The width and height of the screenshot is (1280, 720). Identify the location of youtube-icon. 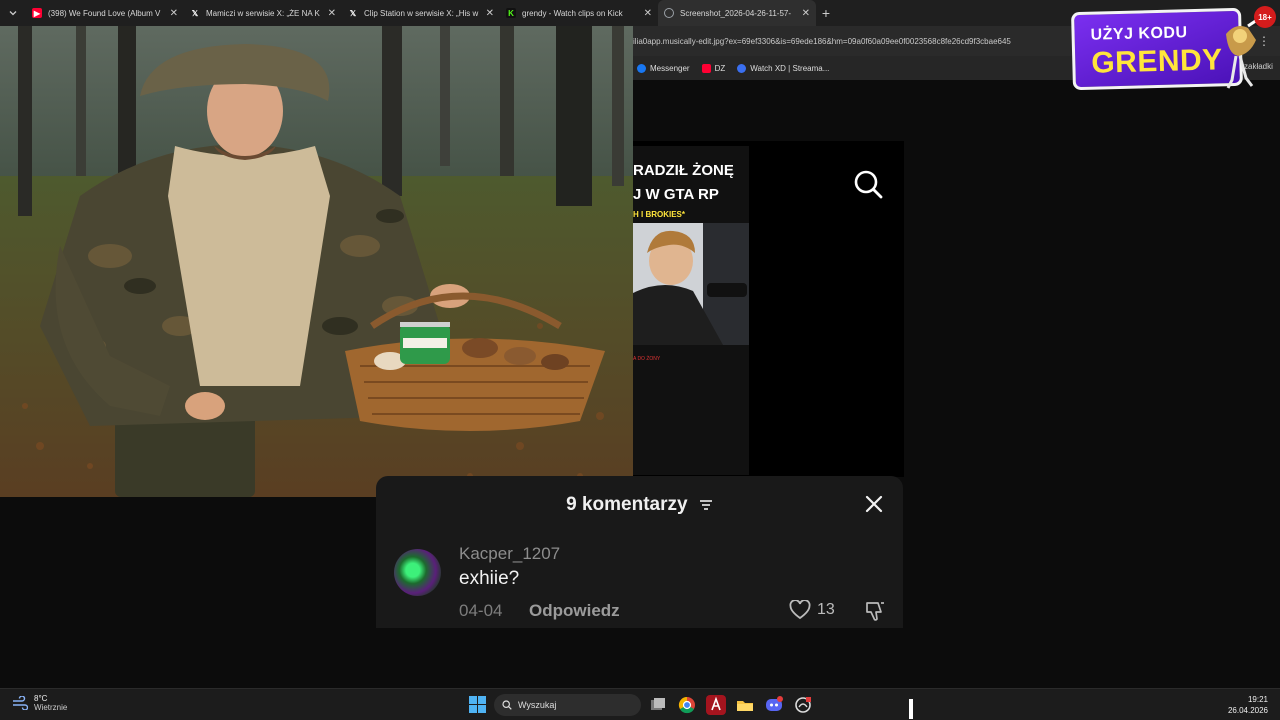
(706, 68).